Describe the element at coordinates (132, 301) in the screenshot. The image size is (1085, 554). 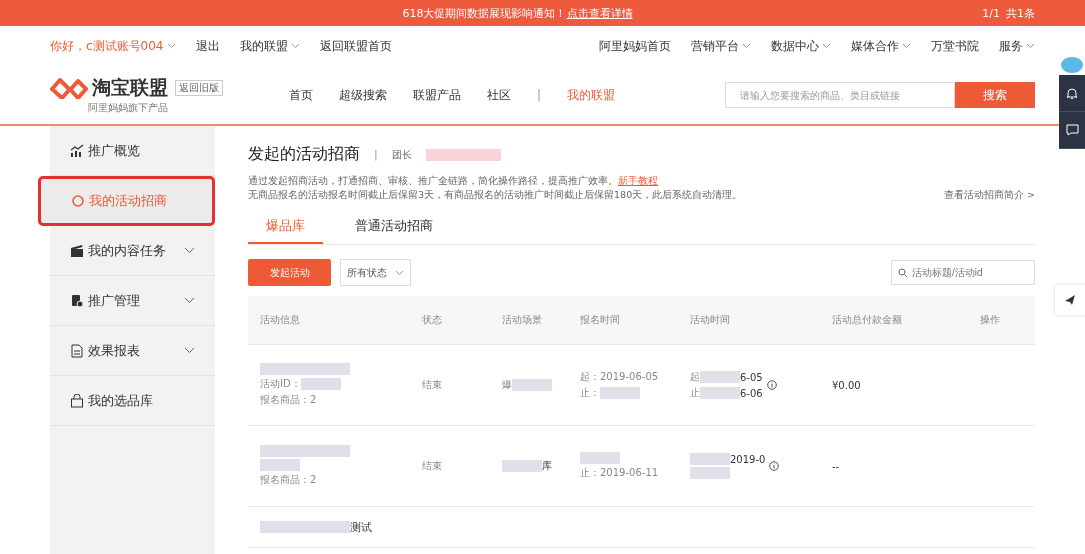
I see `sidebar-item: 推广管理` at that location.